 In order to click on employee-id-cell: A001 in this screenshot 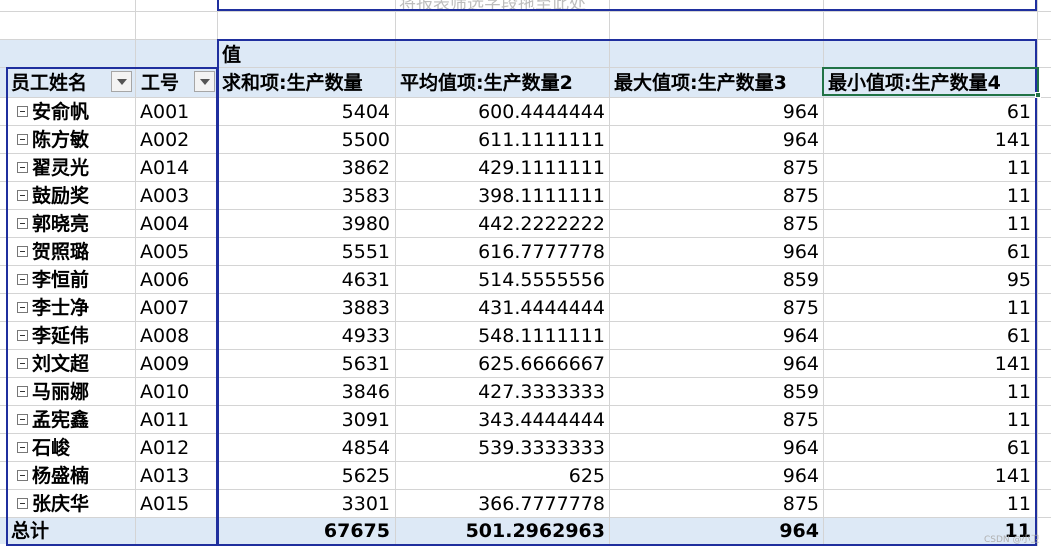, I will do `click(164, 112)`.